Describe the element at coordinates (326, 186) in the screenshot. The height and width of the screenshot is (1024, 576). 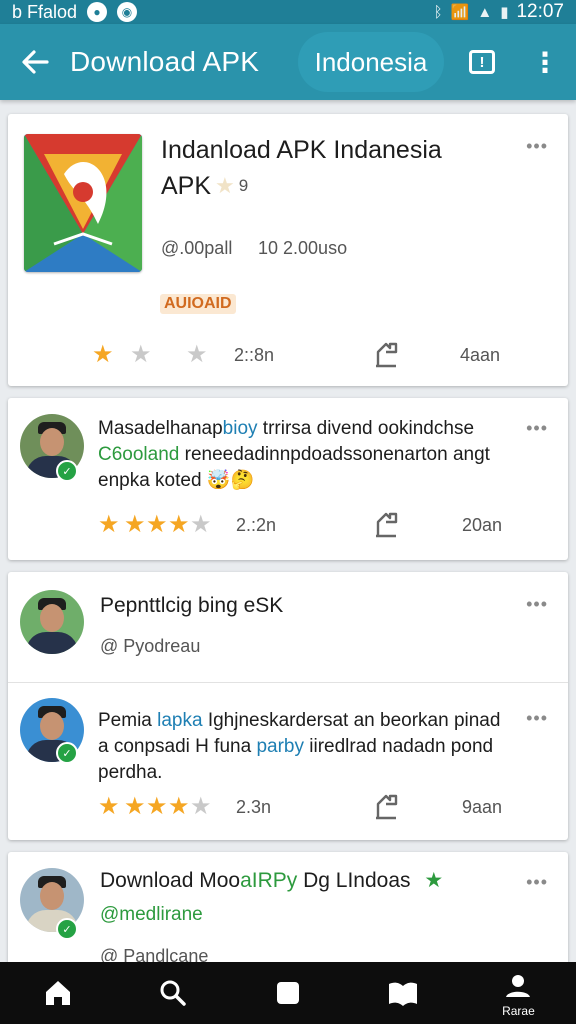
I see `app-subtitle: APK ★ 9` at that location.